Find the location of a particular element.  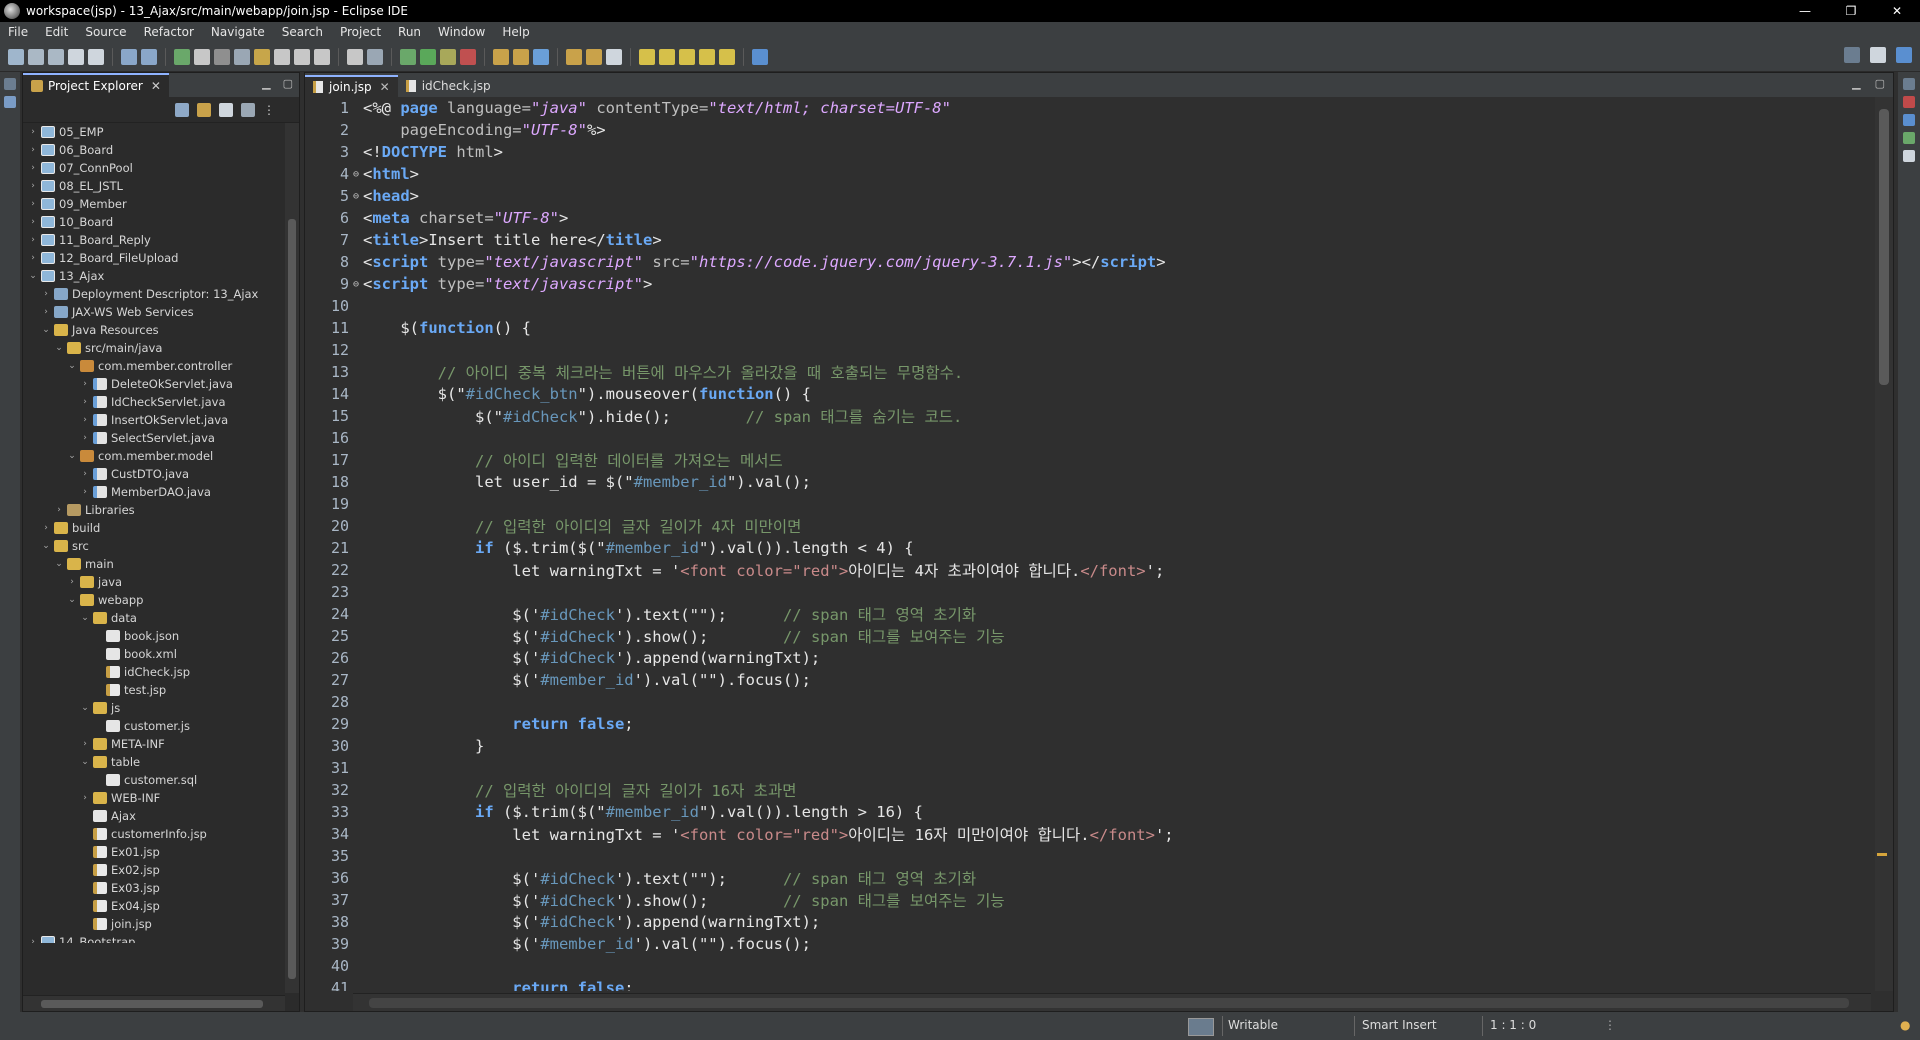

editor-tab-join-jsp: join.jsp ✕ is located at coordinates (351, 86).